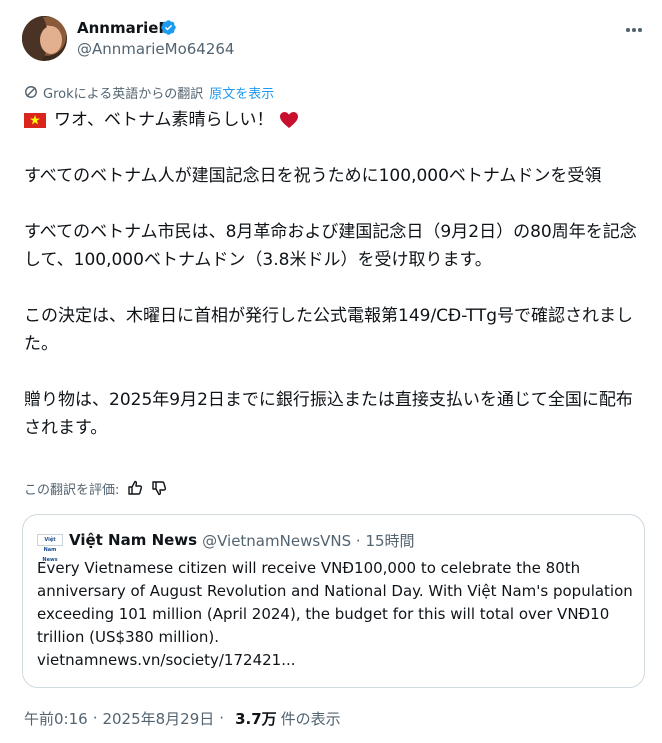  Describe the element at coordinates (44, 38) in the screenshot. I see `avatar` at that location.